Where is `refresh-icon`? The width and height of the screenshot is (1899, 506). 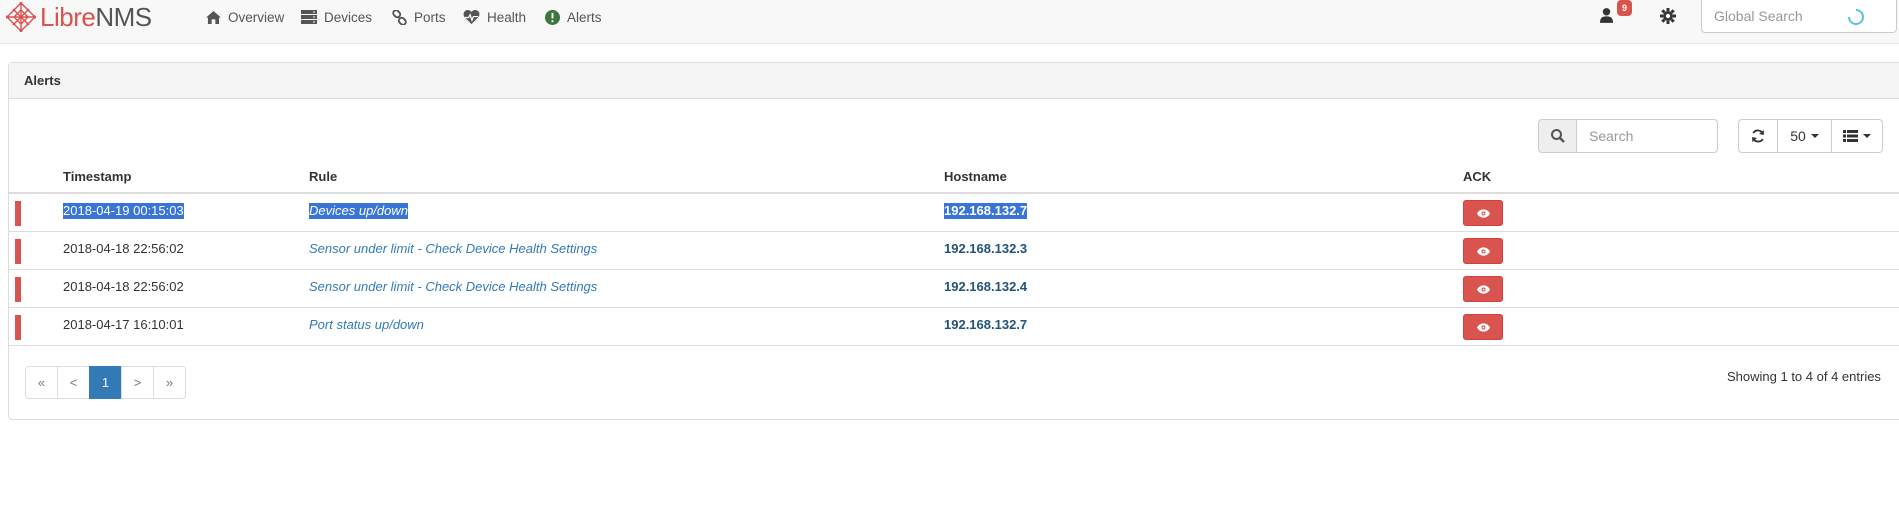 refresh-icon is located at coordinates (1758, 136).